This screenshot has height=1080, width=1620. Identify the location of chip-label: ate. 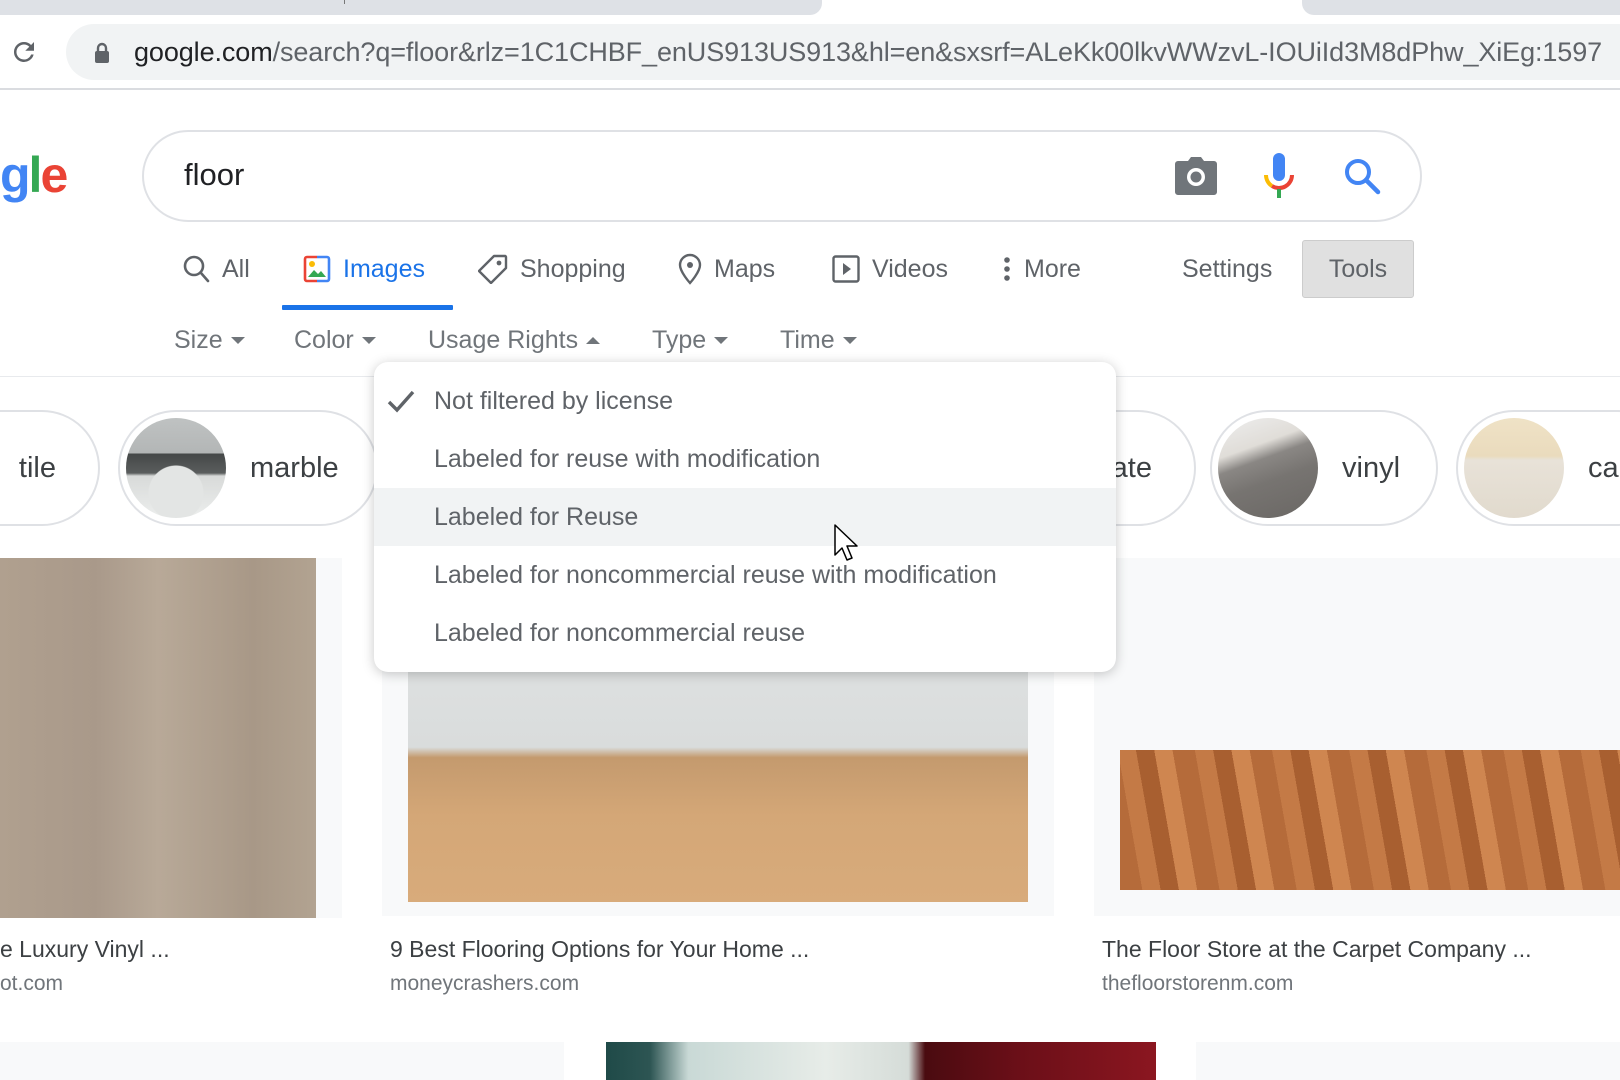
(1131, 467).